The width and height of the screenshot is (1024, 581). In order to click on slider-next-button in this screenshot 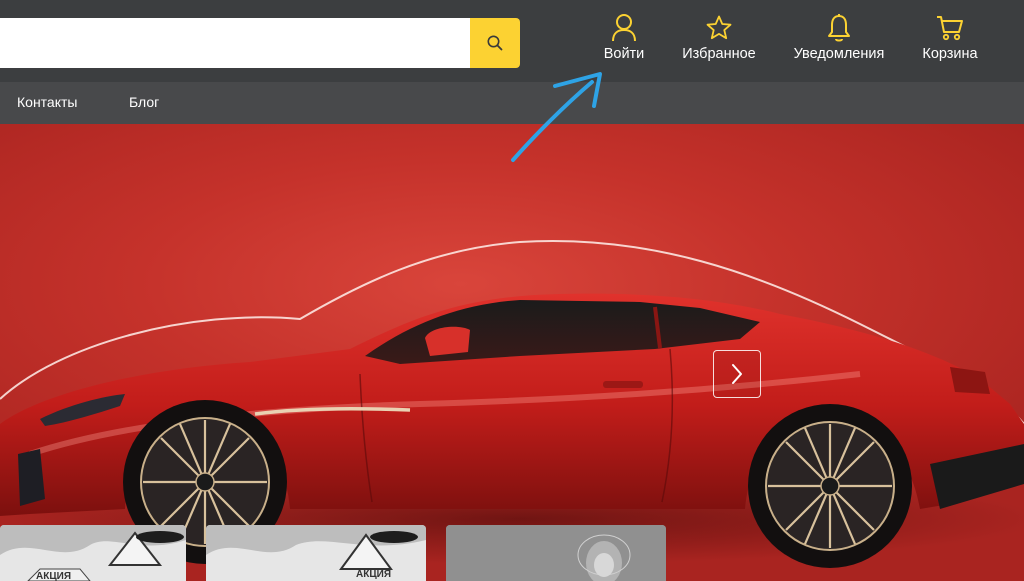, I will do `click(737, 374)`.